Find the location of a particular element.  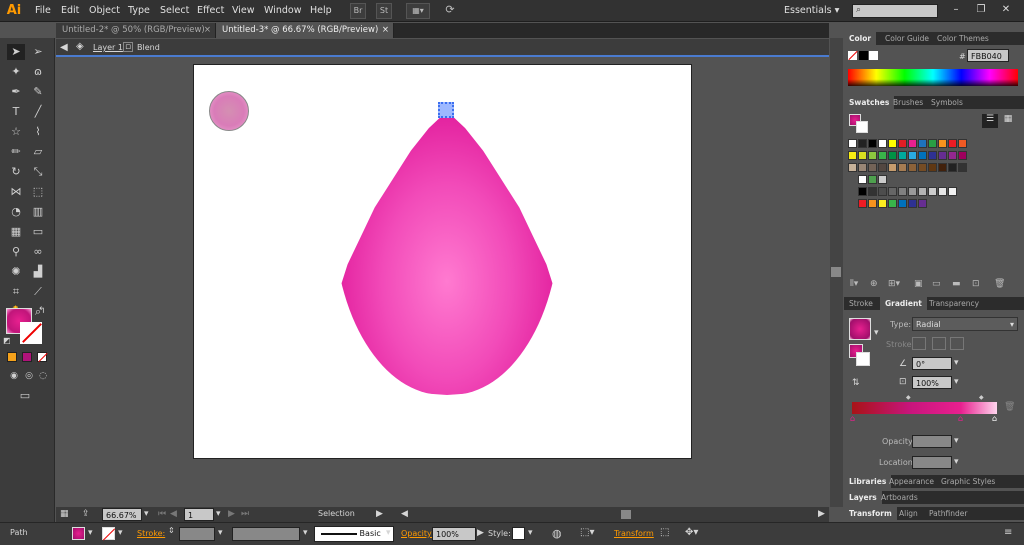

breadcrumb-layer: Layer 1 is located at coordinates (108, 47).